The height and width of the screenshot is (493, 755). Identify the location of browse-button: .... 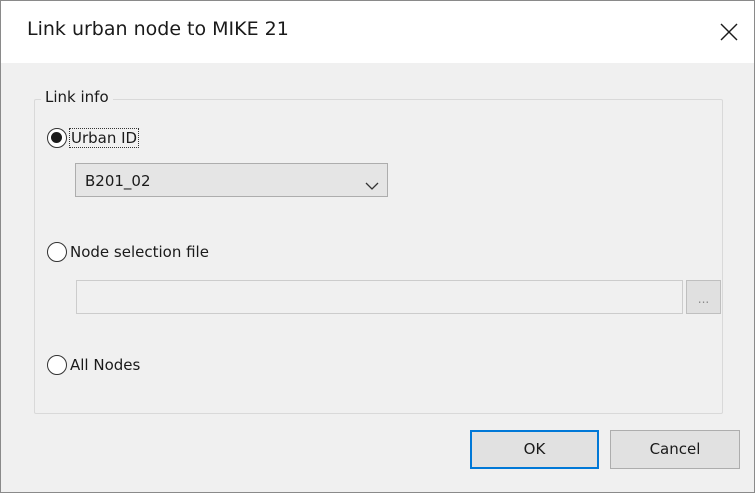
(703, 297).